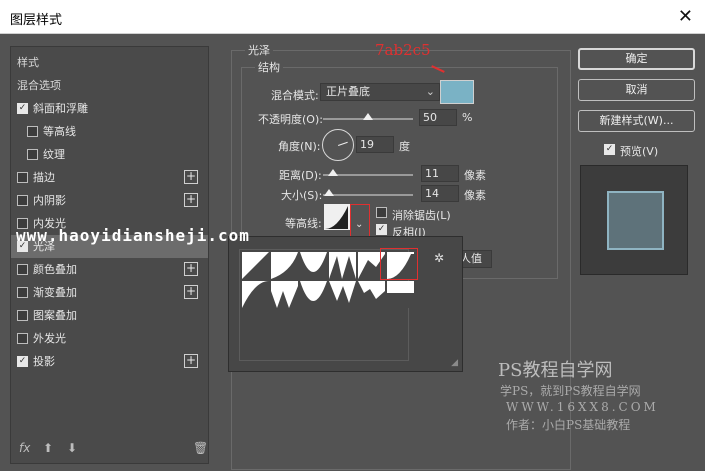 The height and width of the screenshot is (471, 705). I want to click on reset-default-label: 人值, so click(471, 258).